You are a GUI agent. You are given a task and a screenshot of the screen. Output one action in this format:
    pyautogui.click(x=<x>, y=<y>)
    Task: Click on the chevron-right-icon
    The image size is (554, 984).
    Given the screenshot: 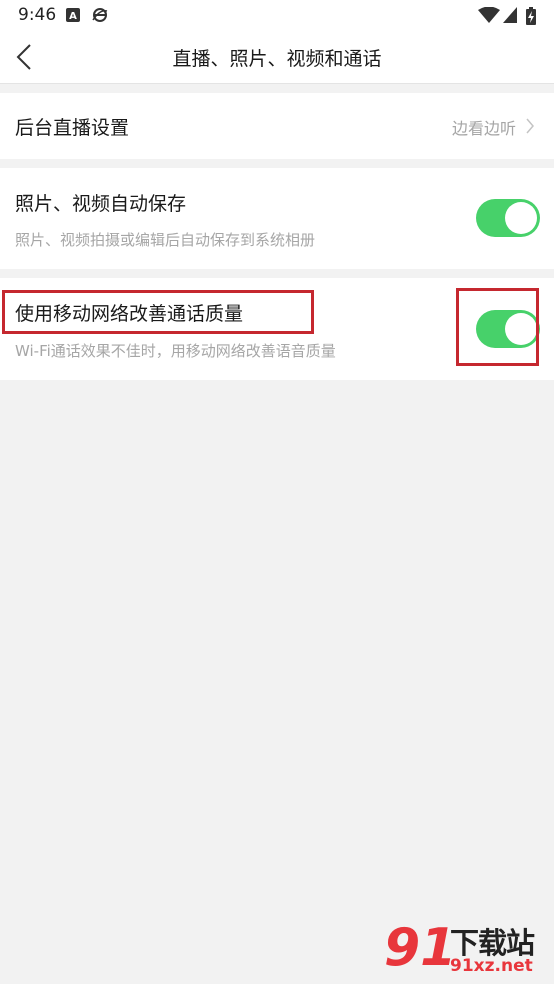 What is the action you would take?
    pyautogui.click(x=530, y=128)
    